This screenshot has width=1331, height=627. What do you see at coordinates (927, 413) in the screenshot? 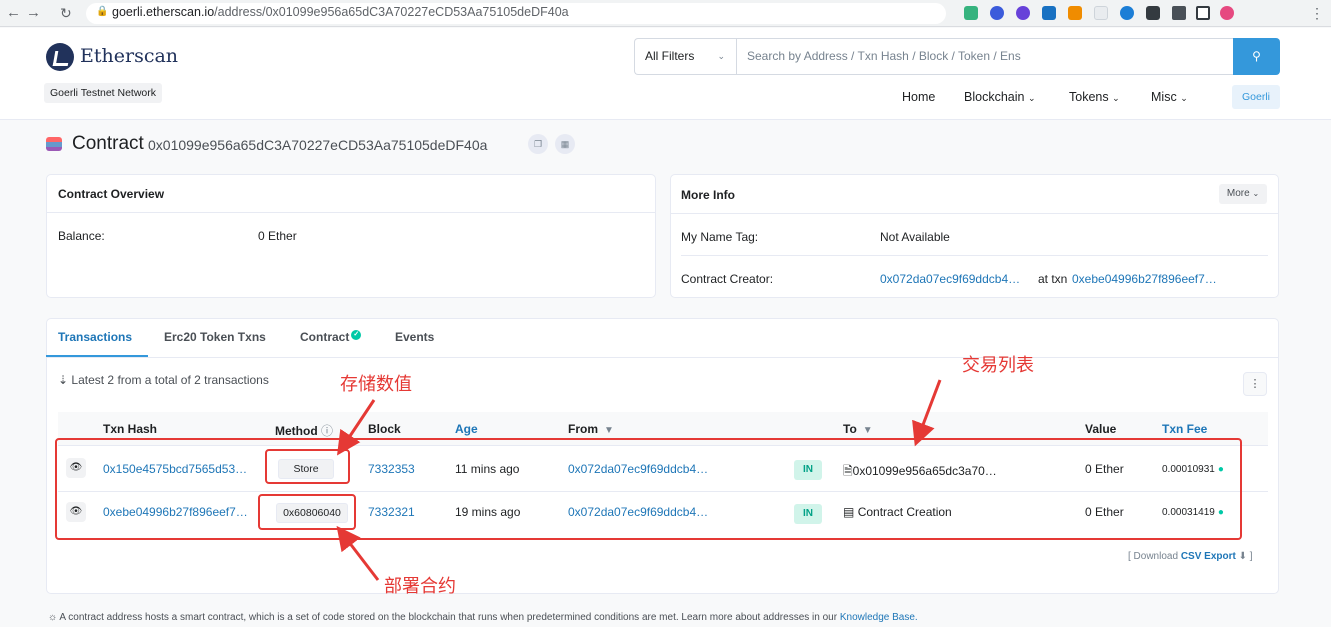
I see `arrow-tx-list` at bounding box center [927, 413].